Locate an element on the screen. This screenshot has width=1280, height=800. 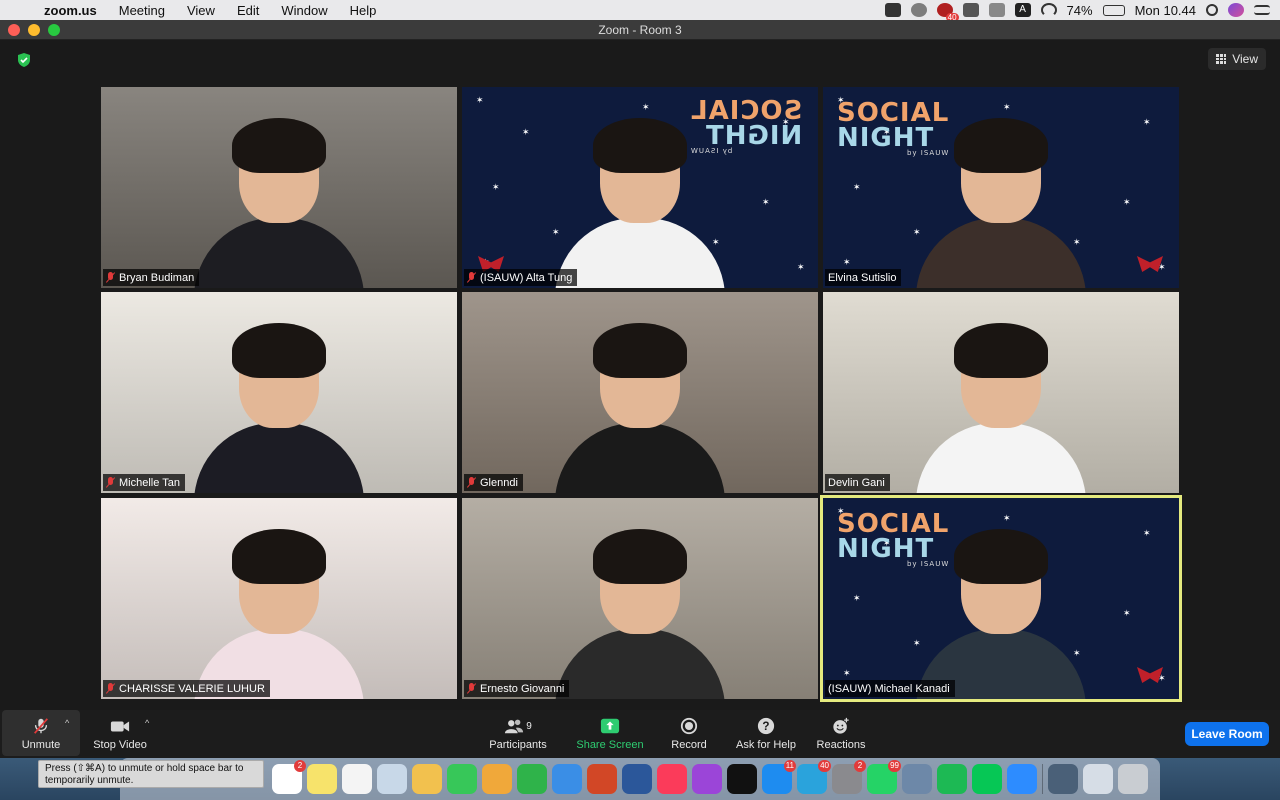
stop-video-button: Stop Video is located at coordinates (120, 733).